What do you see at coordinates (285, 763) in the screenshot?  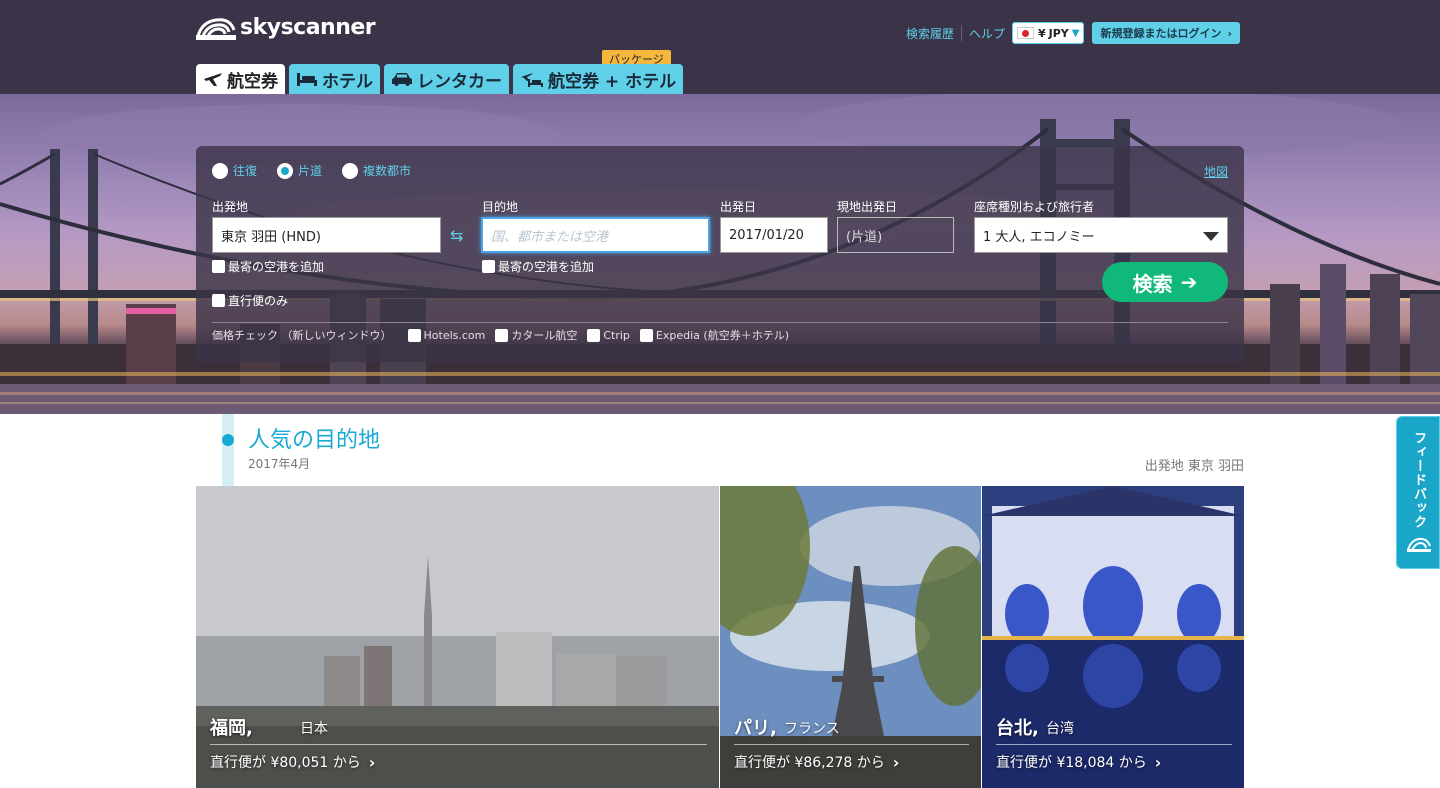 I see `card-price-text: 直行便が ¥80,051 から` at bounding box center [285, 763].